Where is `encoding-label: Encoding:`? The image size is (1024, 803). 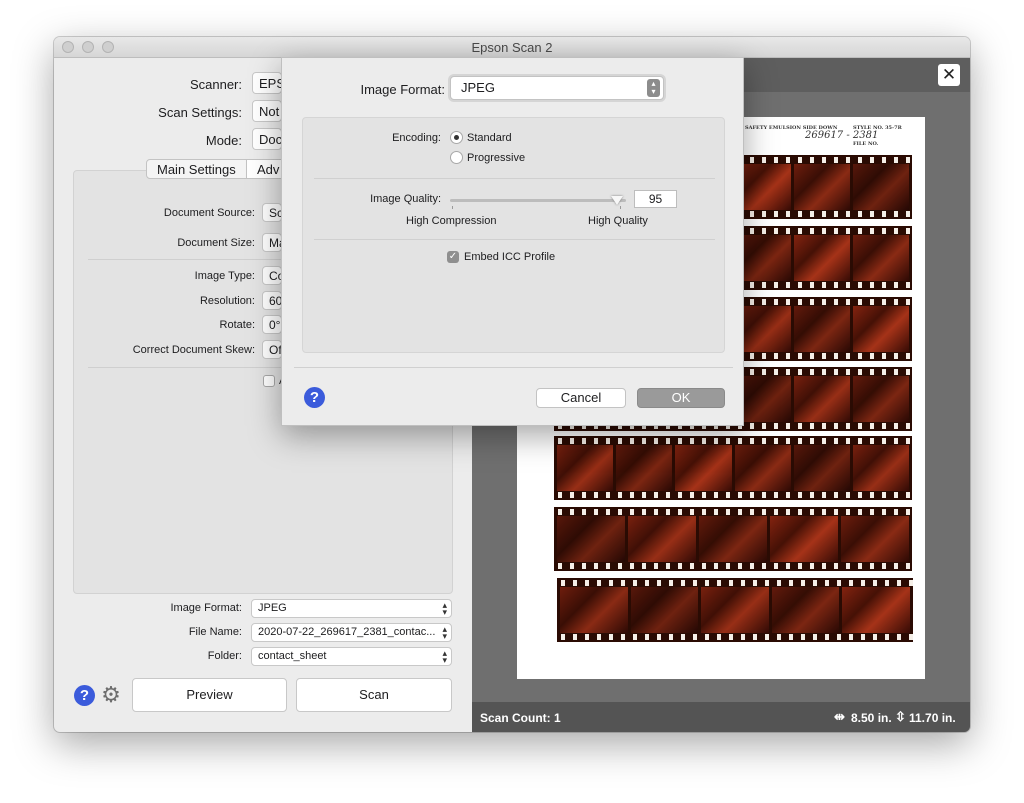 encoding-label: Encoding: is located at coordinates (416, 138).